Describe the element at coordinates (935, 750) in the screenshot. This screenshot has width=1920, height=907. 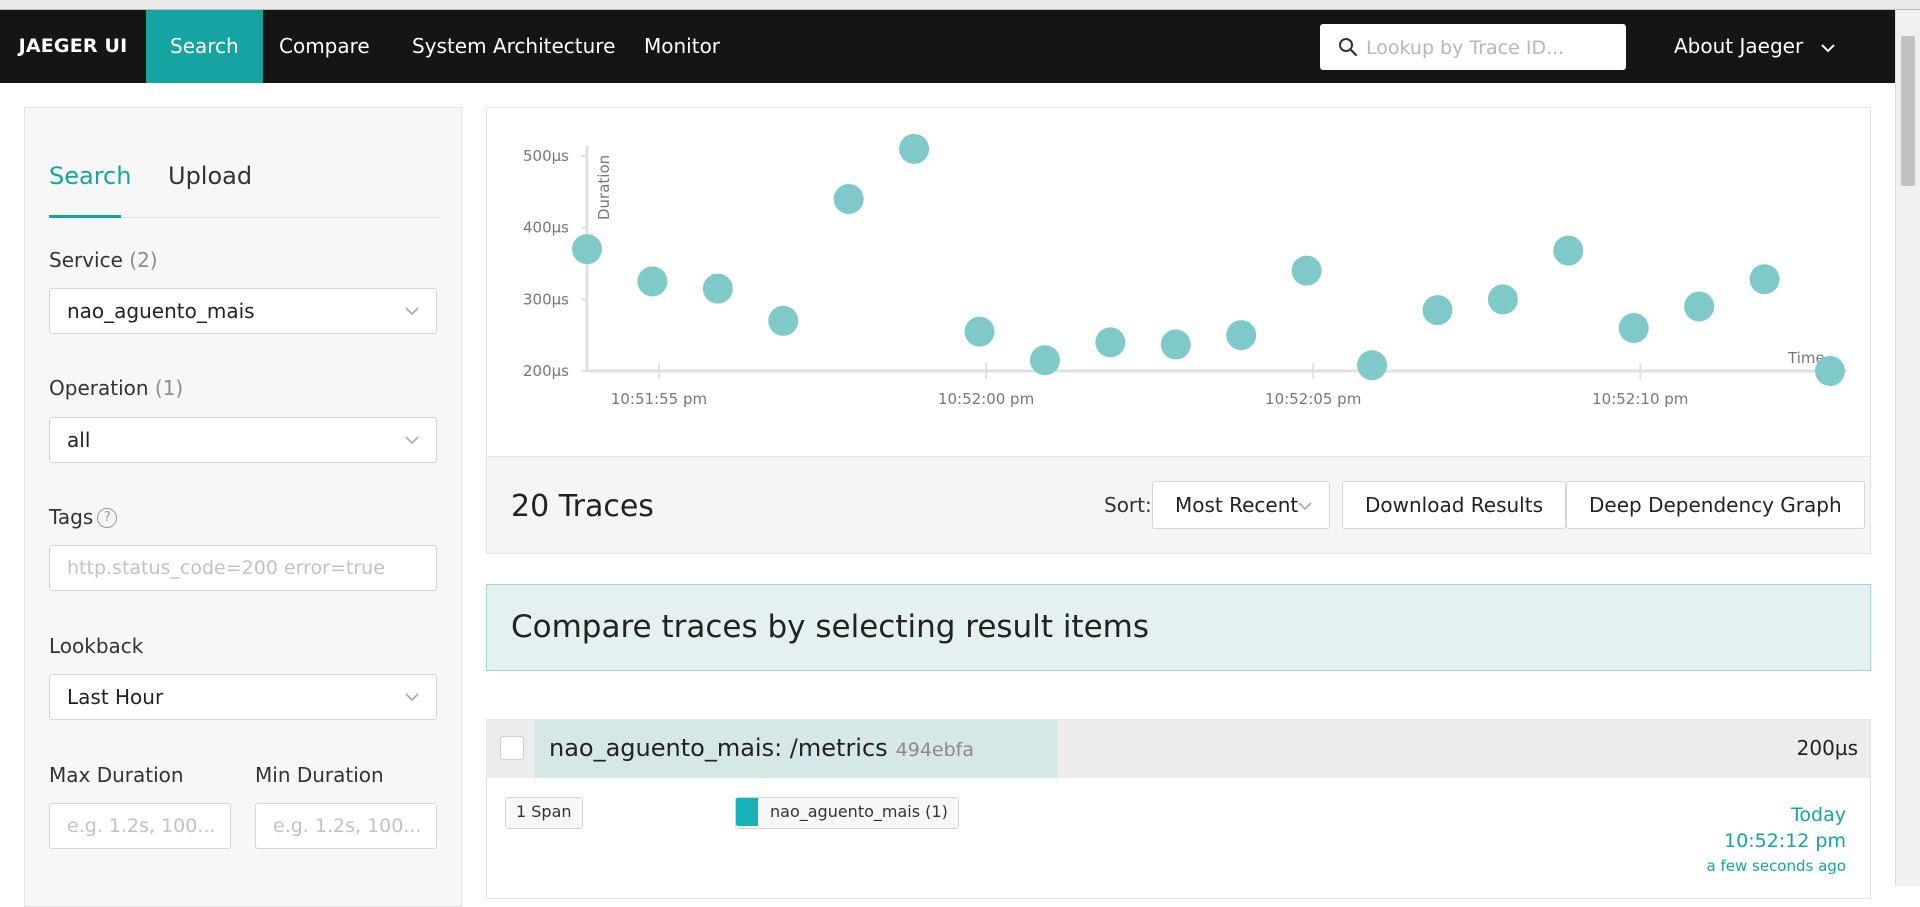
I see `trace-id: 494ebfa` at that location.